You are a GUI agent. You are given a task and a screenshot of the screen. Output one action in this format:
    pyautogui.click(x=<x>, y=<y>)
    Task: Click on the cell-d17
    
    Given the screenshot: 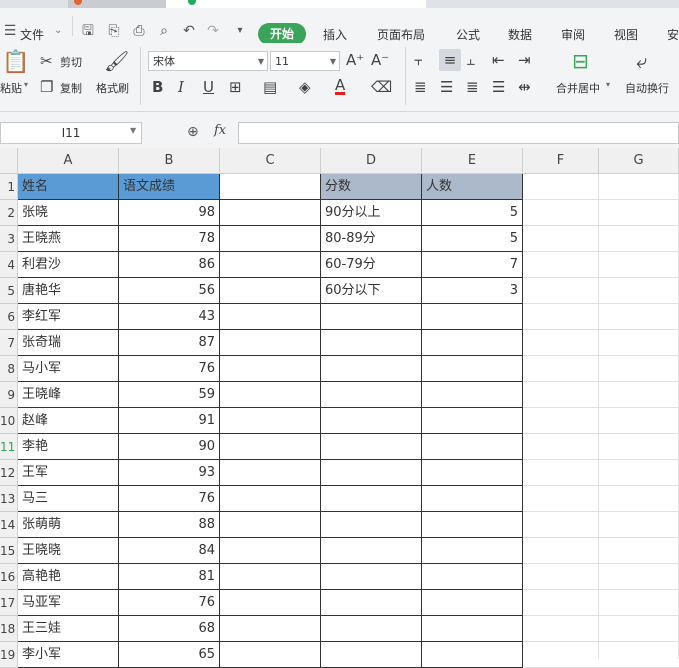 What is the action you would take?
    pyautogui.click(x=371, y=603)
    